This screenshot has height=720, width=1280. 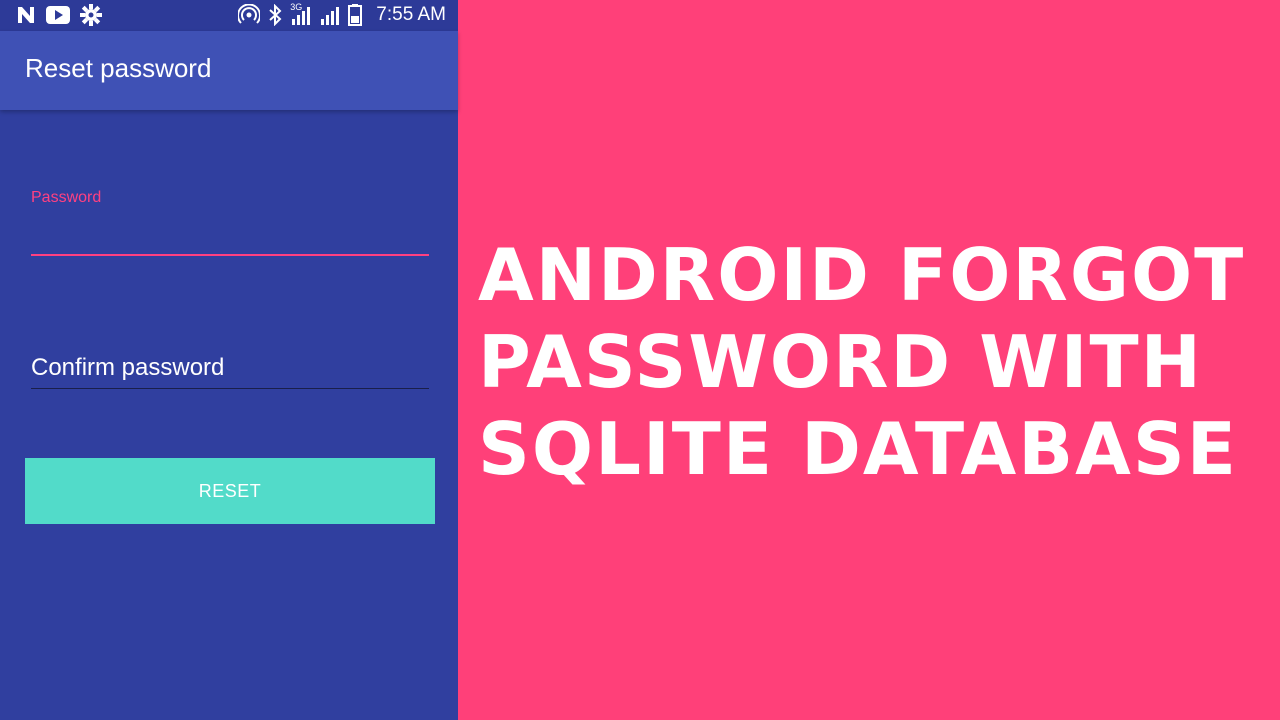 I want to click on headline-line: SQLITE DATABASE, so click(x=858, y=449).